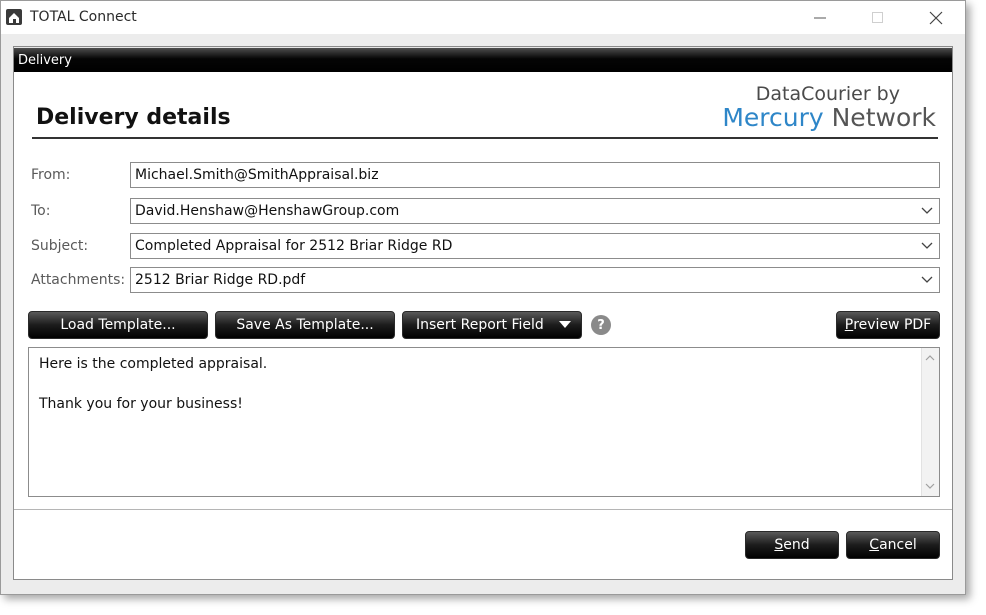 The height and width of the screenshot is (615, 986). What do you see at coordinates (483, 509) in the screenshot?
I see `footer-divider` at bounding box center [483, 509].